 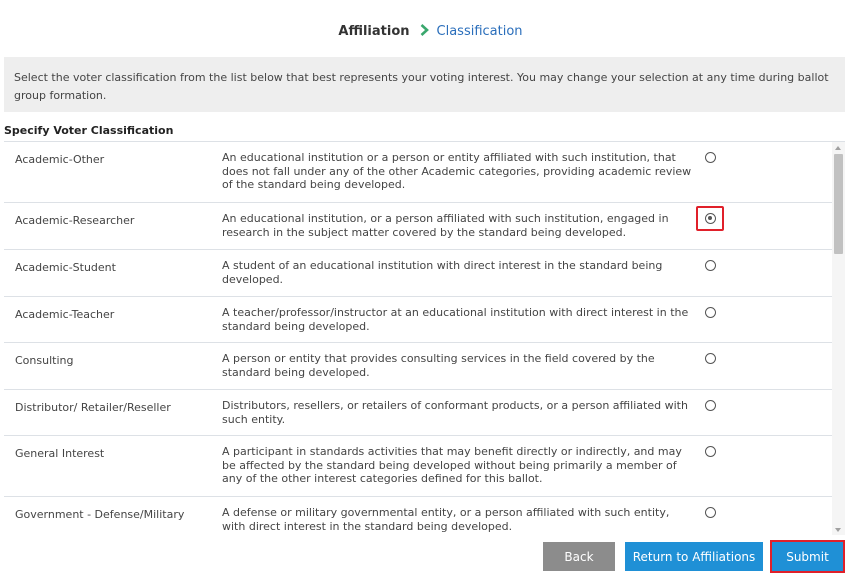 I want to click on classification-name: Academic-Teacher, so click(x=65, y=314).